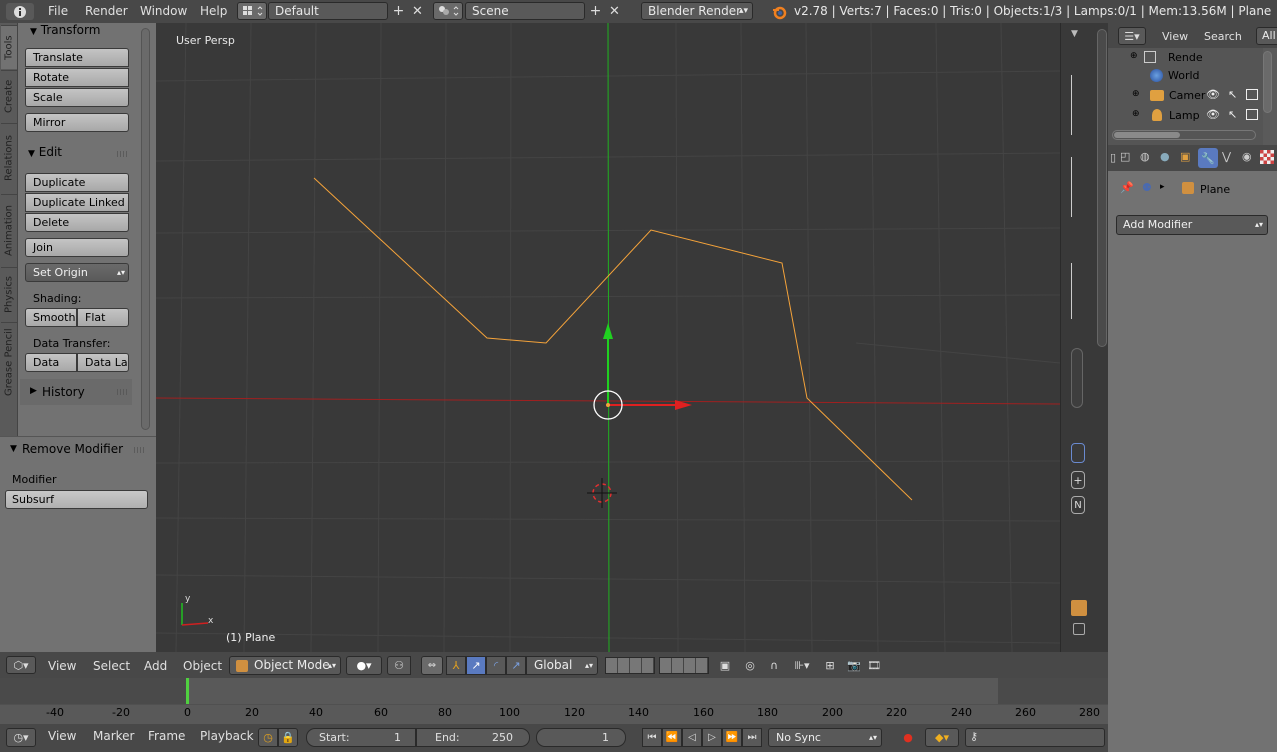  Describe the element at coordinates (752, 737) in the screenshot. I see `jump-end-icon: ⏭` at that location.